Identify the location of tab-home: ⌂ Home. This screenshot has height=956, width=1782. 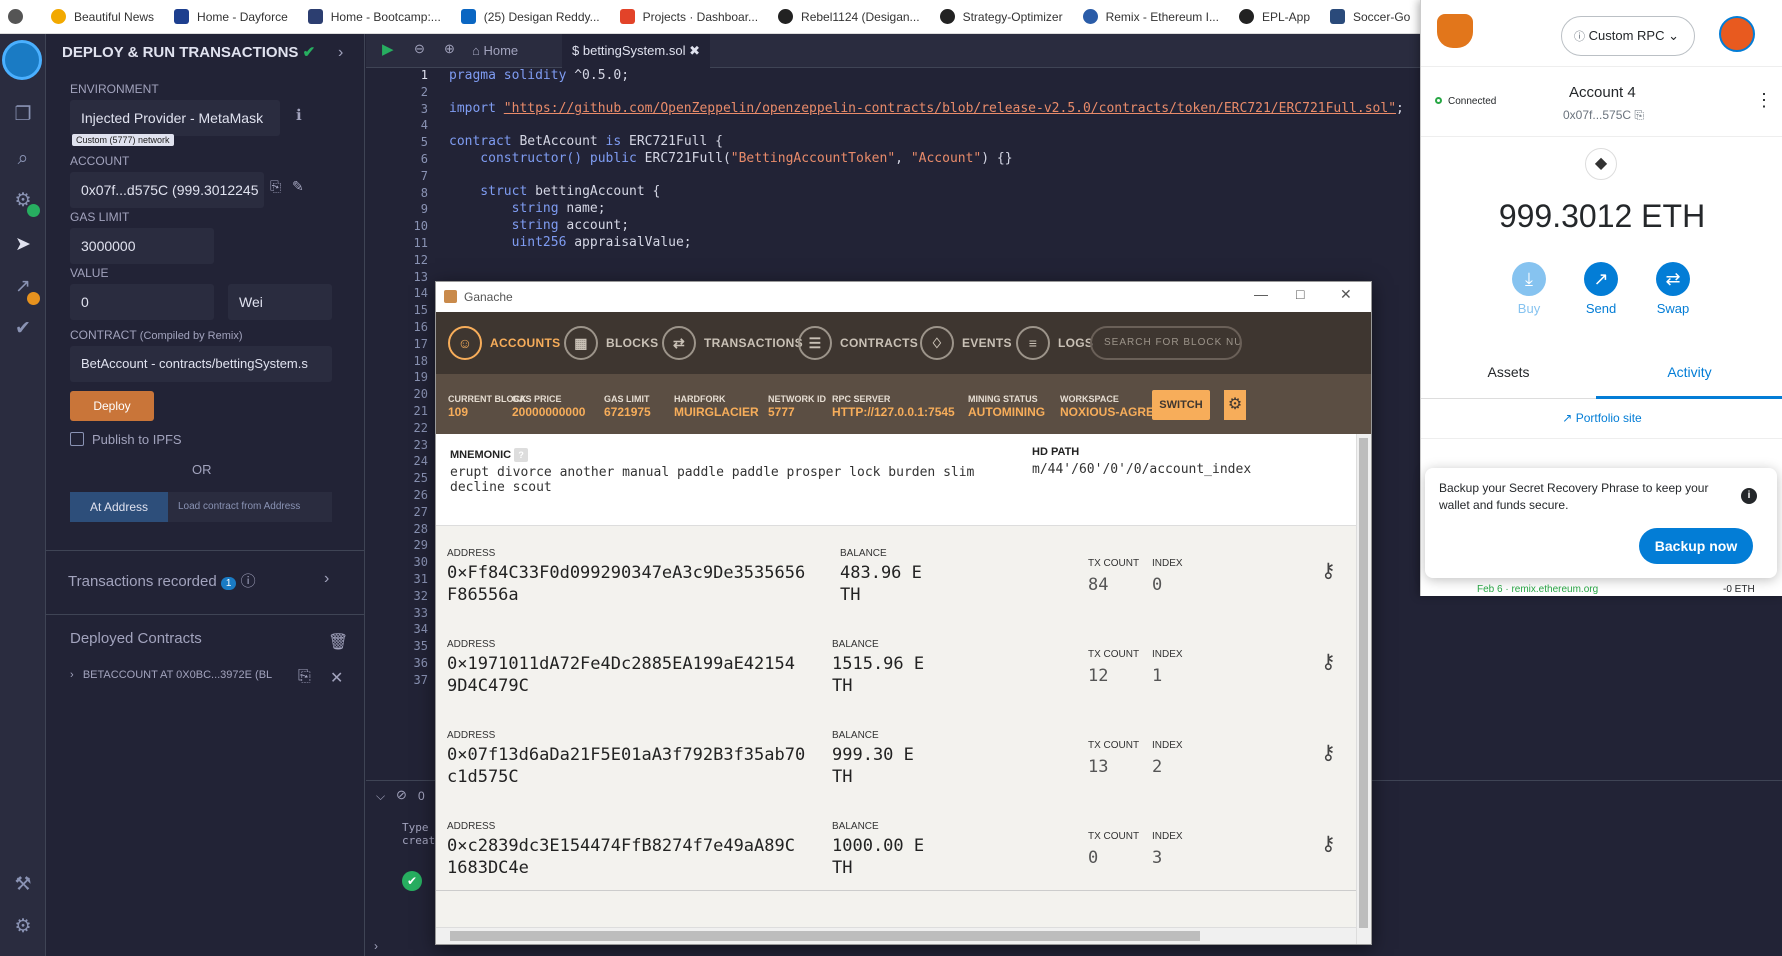
(495, 50).